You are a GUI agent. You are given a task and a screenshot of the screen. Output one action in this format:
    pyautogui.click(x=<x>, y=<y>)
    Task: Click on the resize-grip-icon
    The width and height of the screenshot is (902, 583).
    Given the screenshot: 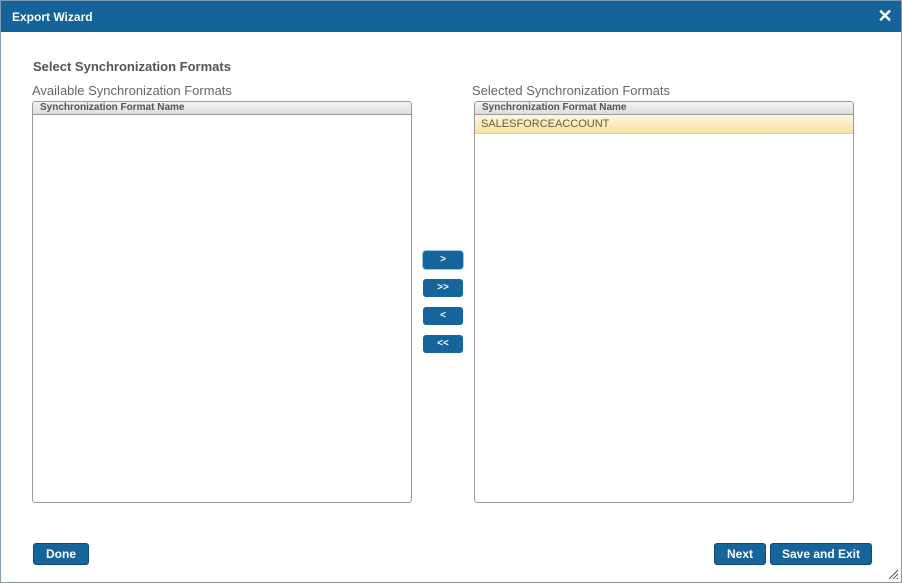 What is the action you would take?
    pyautogui.click(x=893, y=574)
    